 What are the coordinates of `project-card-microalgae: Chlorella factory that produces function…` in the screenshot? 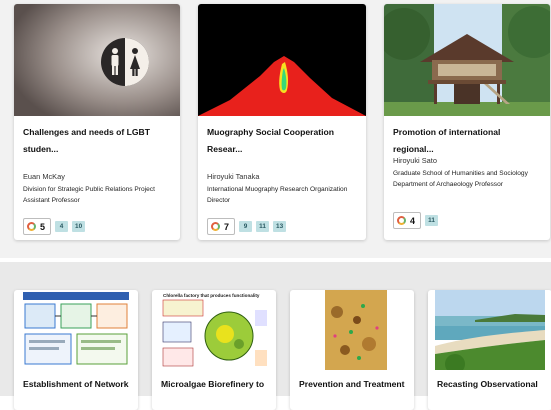 It's located at (214, 350).